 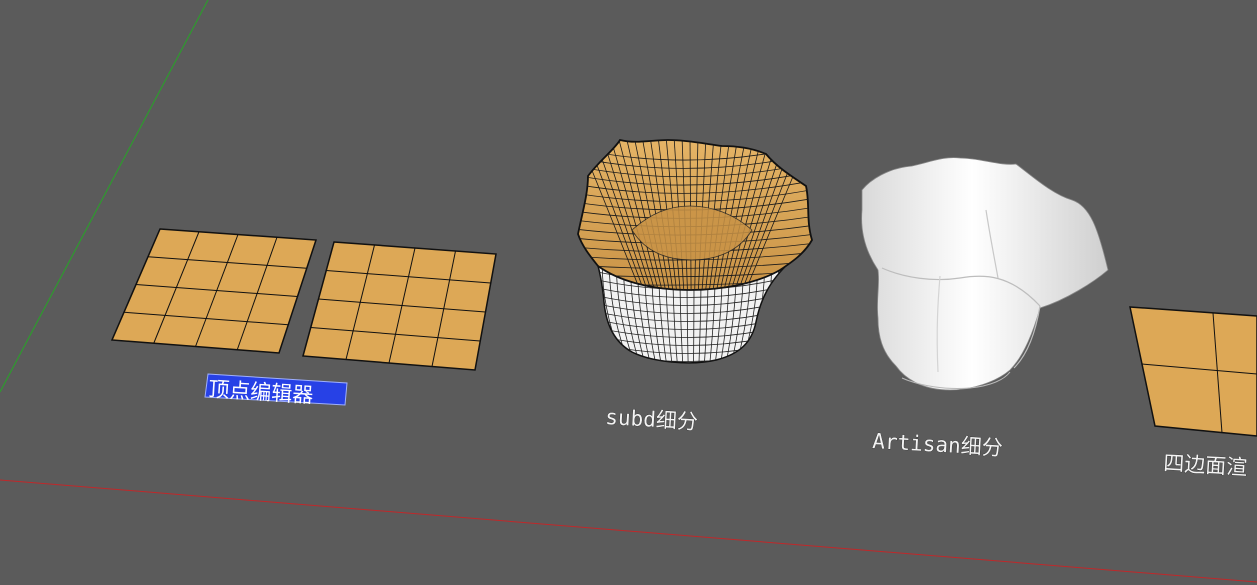 I want to click on artisan-vase, so click(x=985, y=274).